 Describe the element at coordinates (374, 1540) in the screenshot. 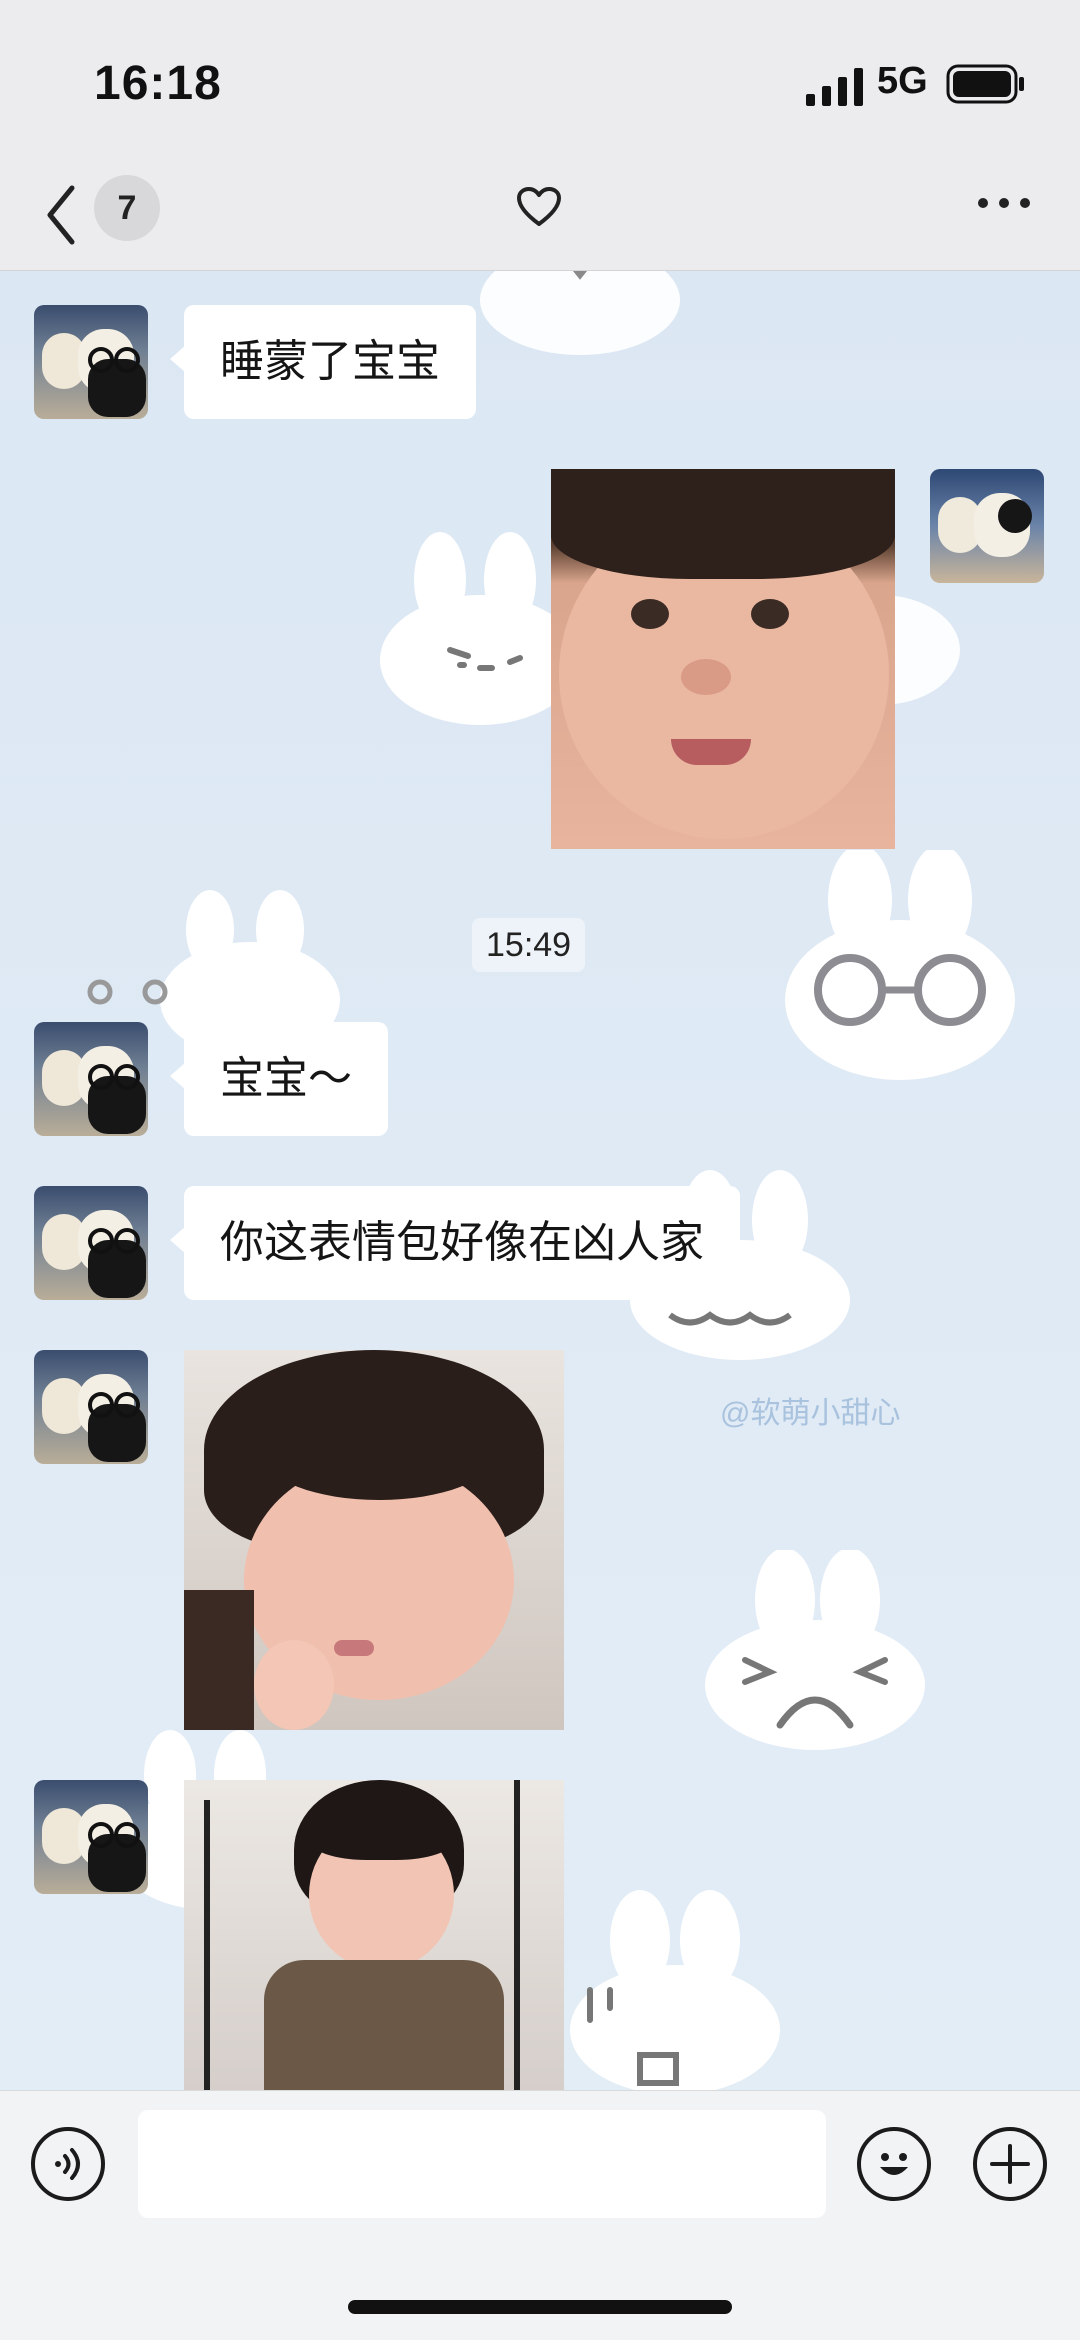

I see `sticker-image-pouting-baby` at that location.